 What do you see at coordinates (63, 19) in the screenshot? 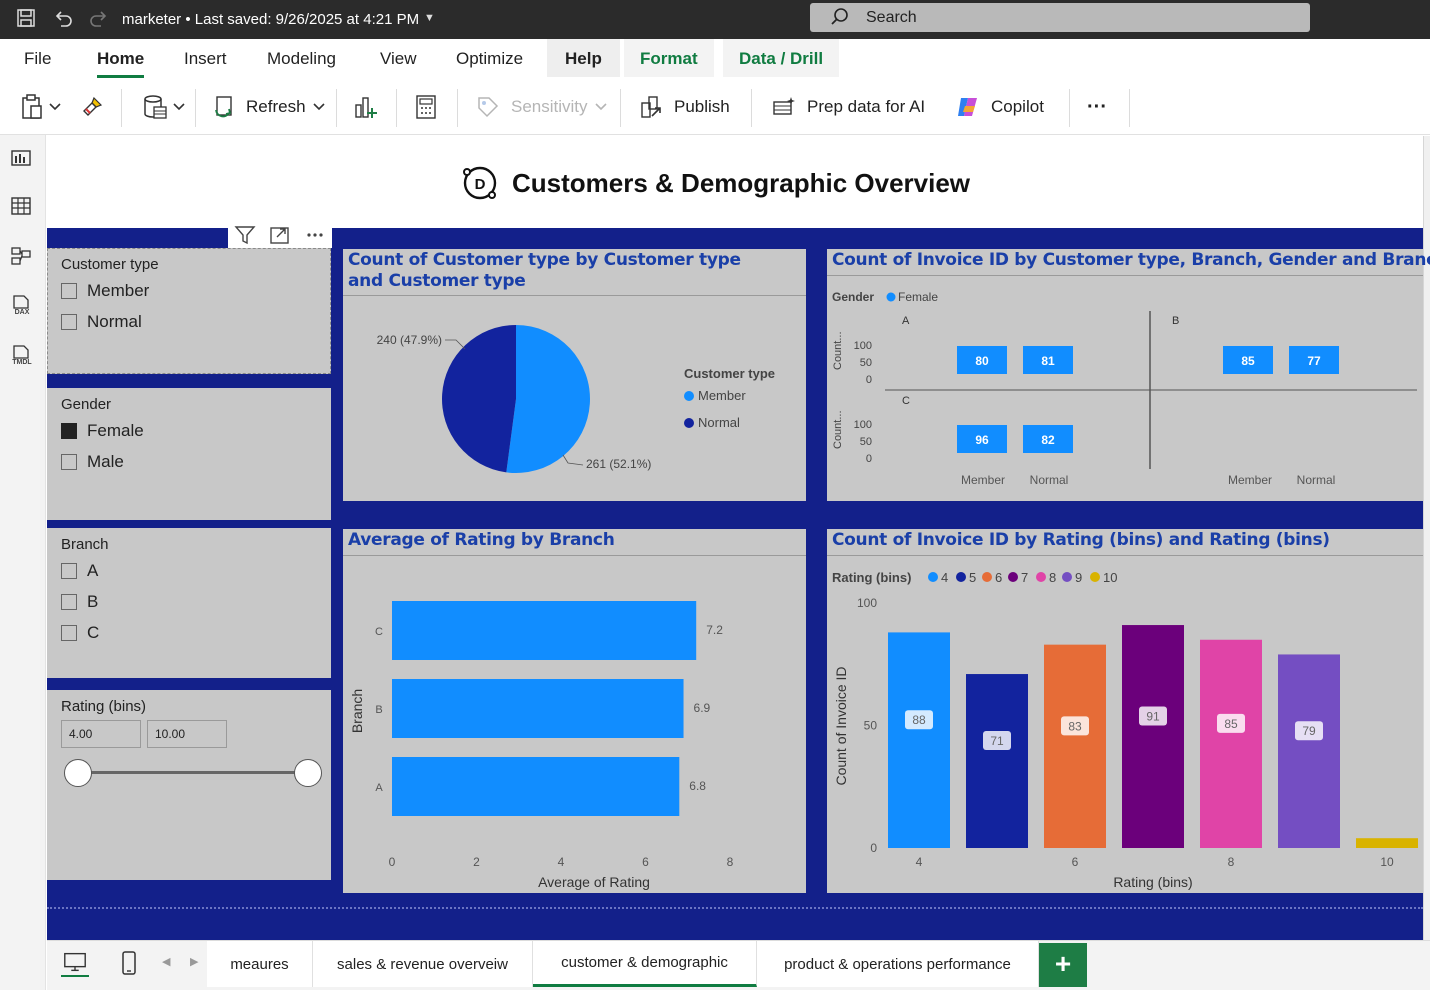
I see `undo-icon` at bounding box center [63, 19].